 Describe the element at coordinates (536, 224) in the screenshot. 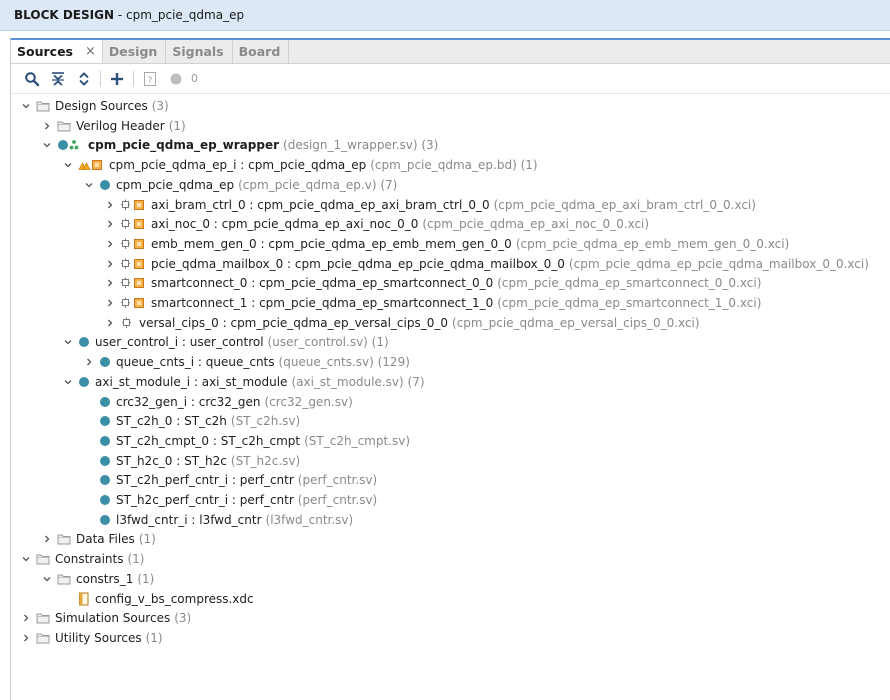

I see `tree-item-detail: (cpm_pcie_qdma_ep_axi_noc_0_0.xci)` at that location.